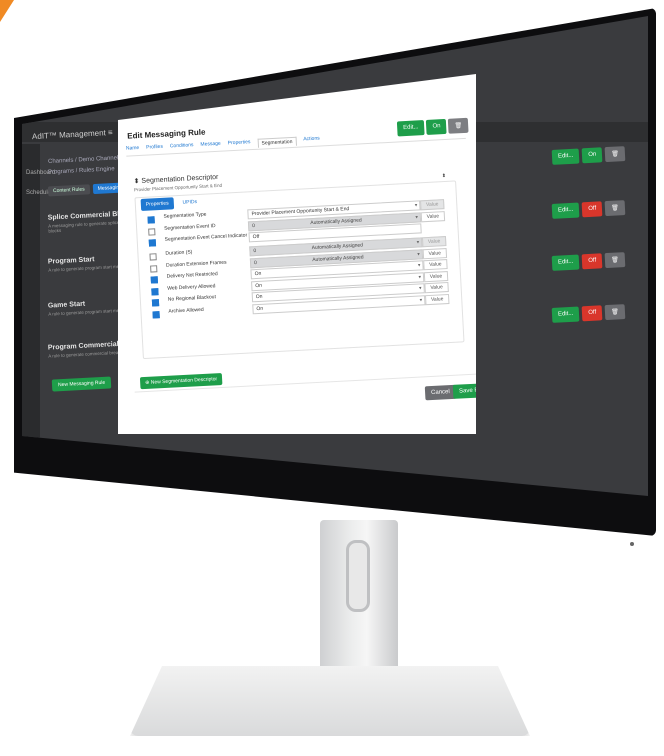  Describe the element at coordinates (166, 134) in the screenshot. I see `modal-title: Edit Messaging Rule` at that location.